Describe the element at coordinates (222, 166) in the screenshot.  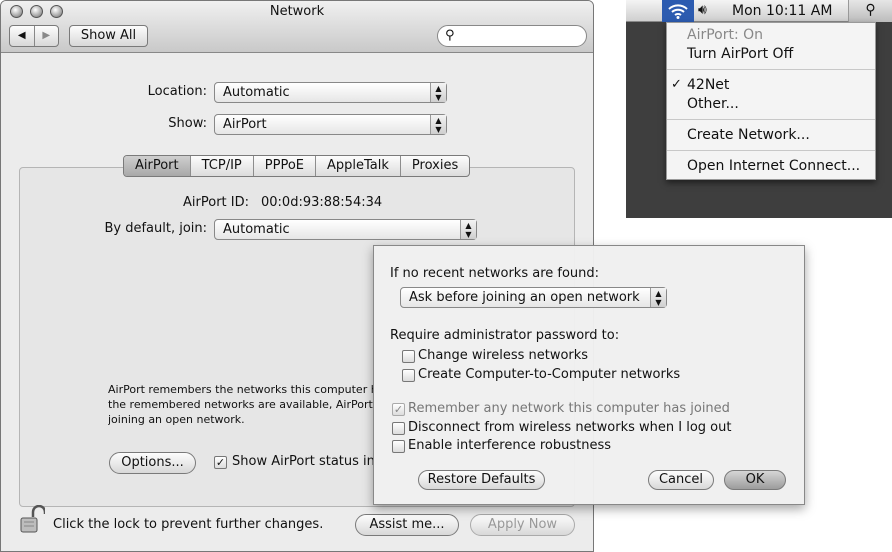
I see `tab-tcpip: TCP/IP` at that location.